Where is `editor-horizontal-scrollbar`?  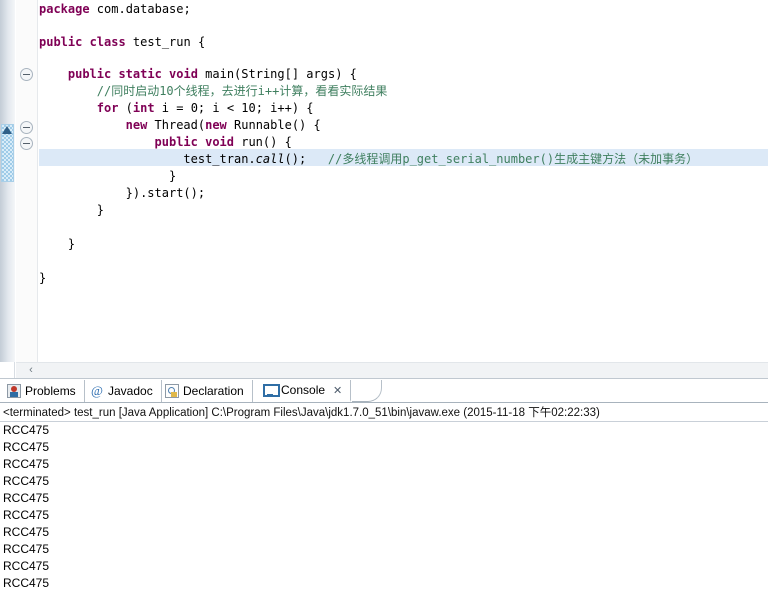 editor-horizontal-scrollbar is located at coordinates (392, 370).